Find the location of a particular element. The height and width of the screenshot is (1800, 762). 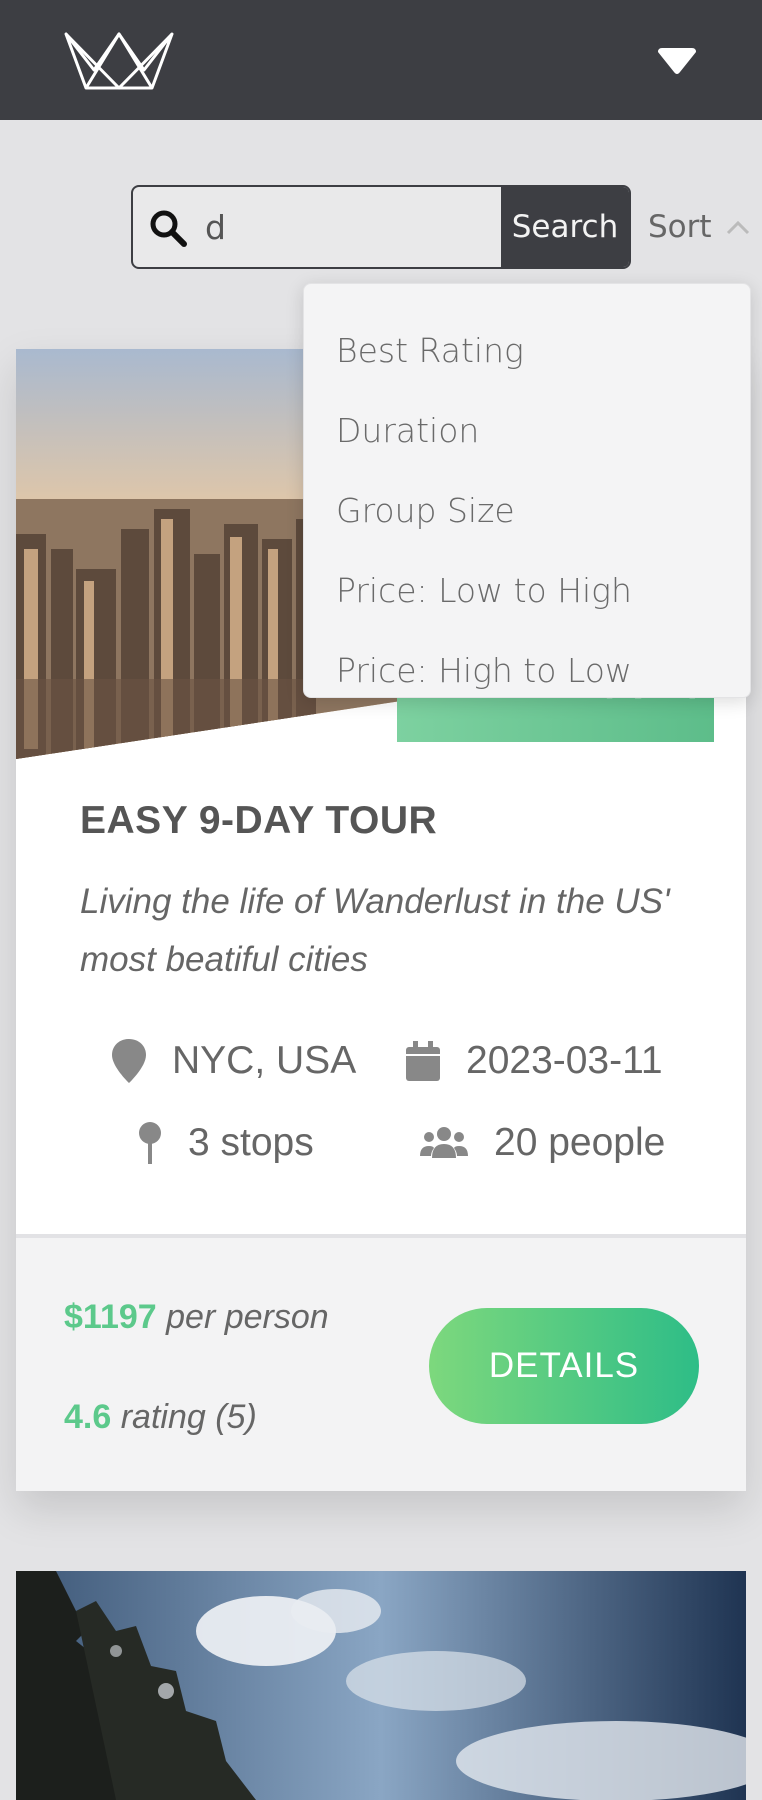

rating-value: 4.6 is located at coordinates (88, 1417).